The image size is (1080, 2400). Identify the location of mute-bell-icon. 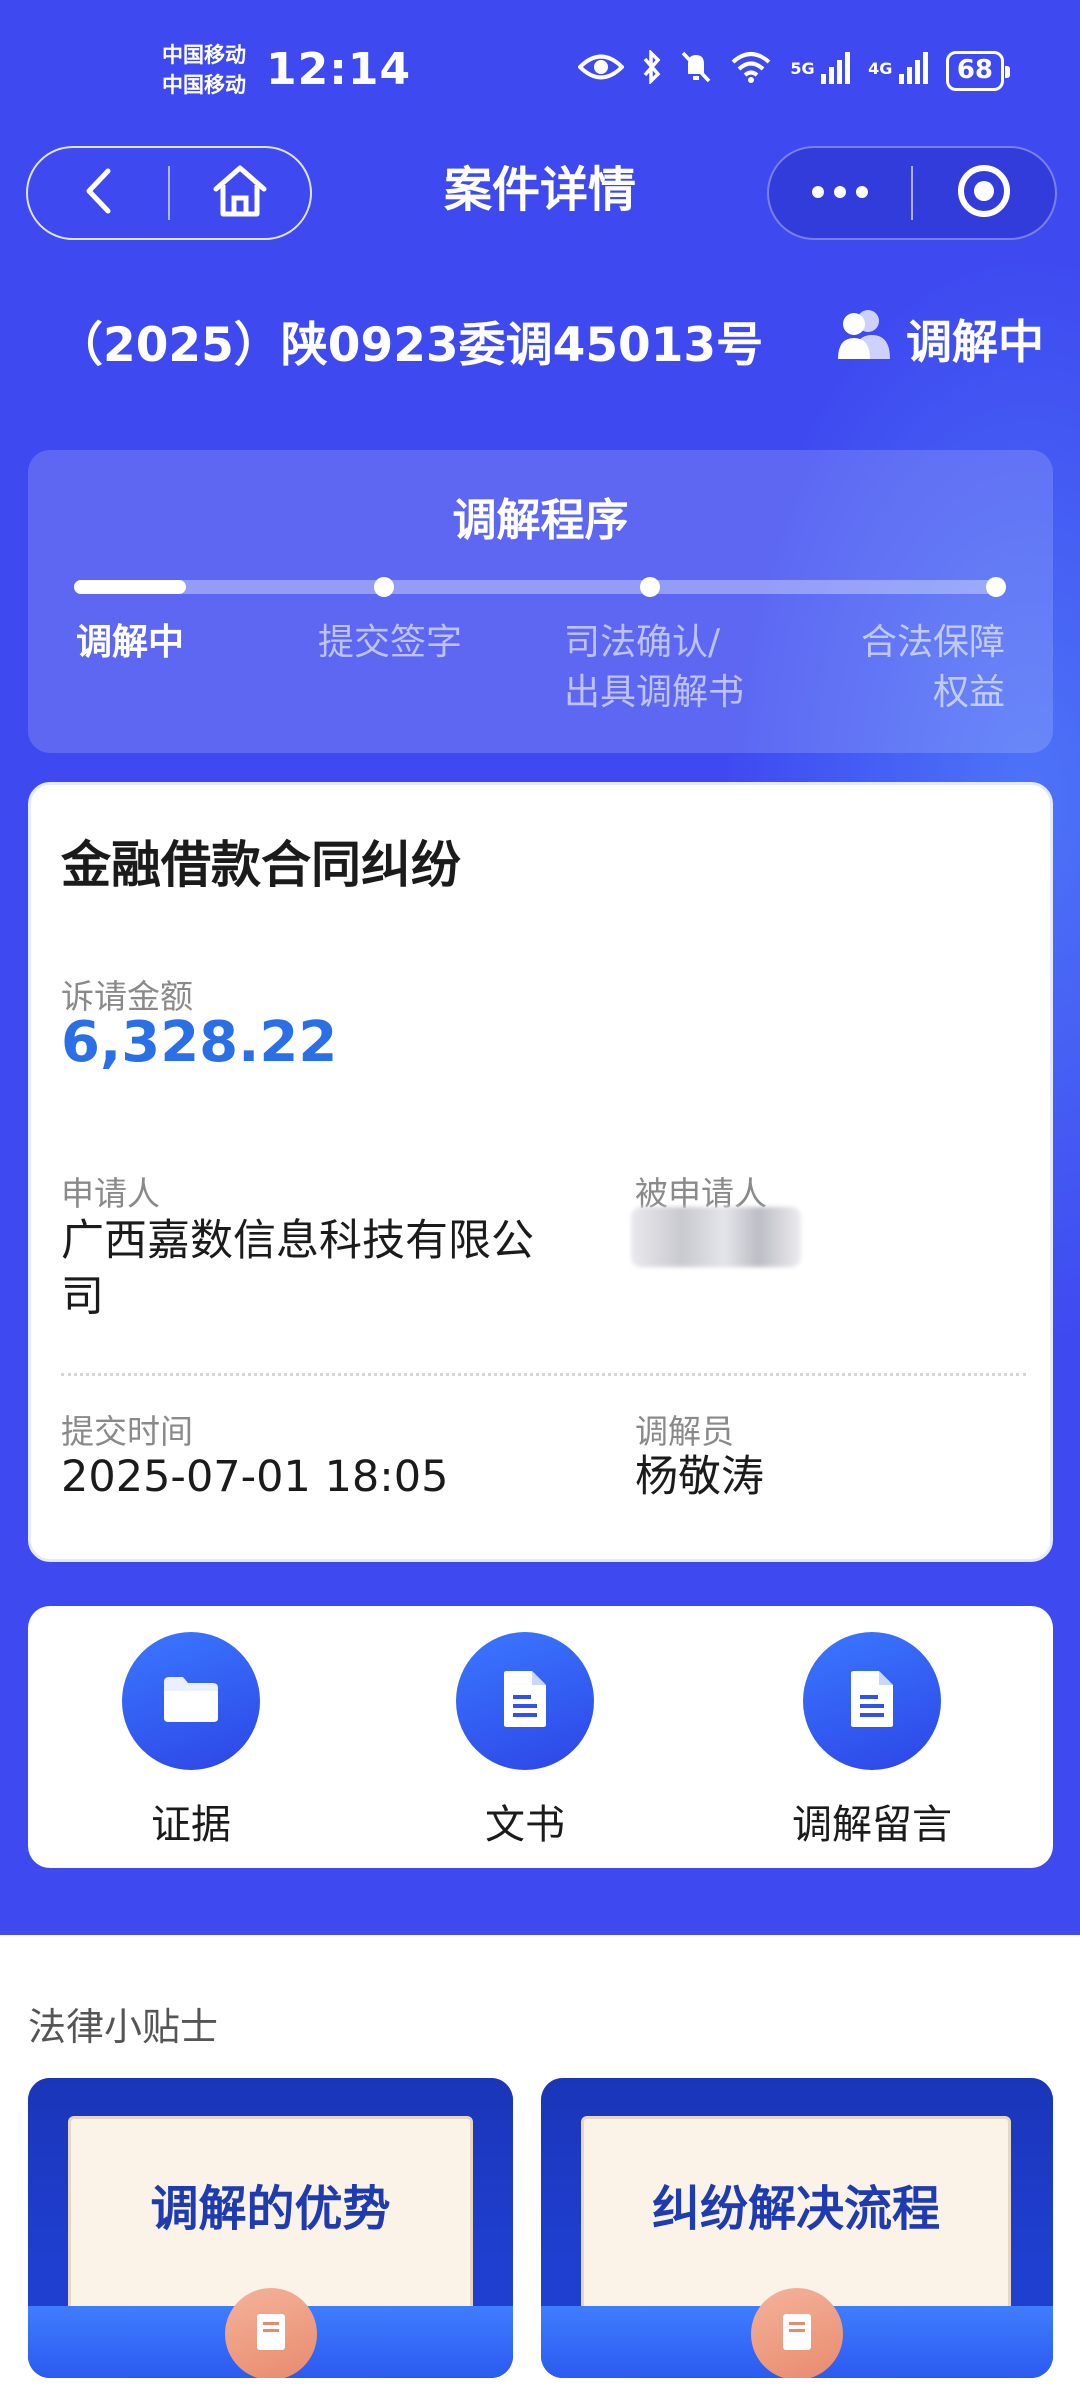
(696, 71).